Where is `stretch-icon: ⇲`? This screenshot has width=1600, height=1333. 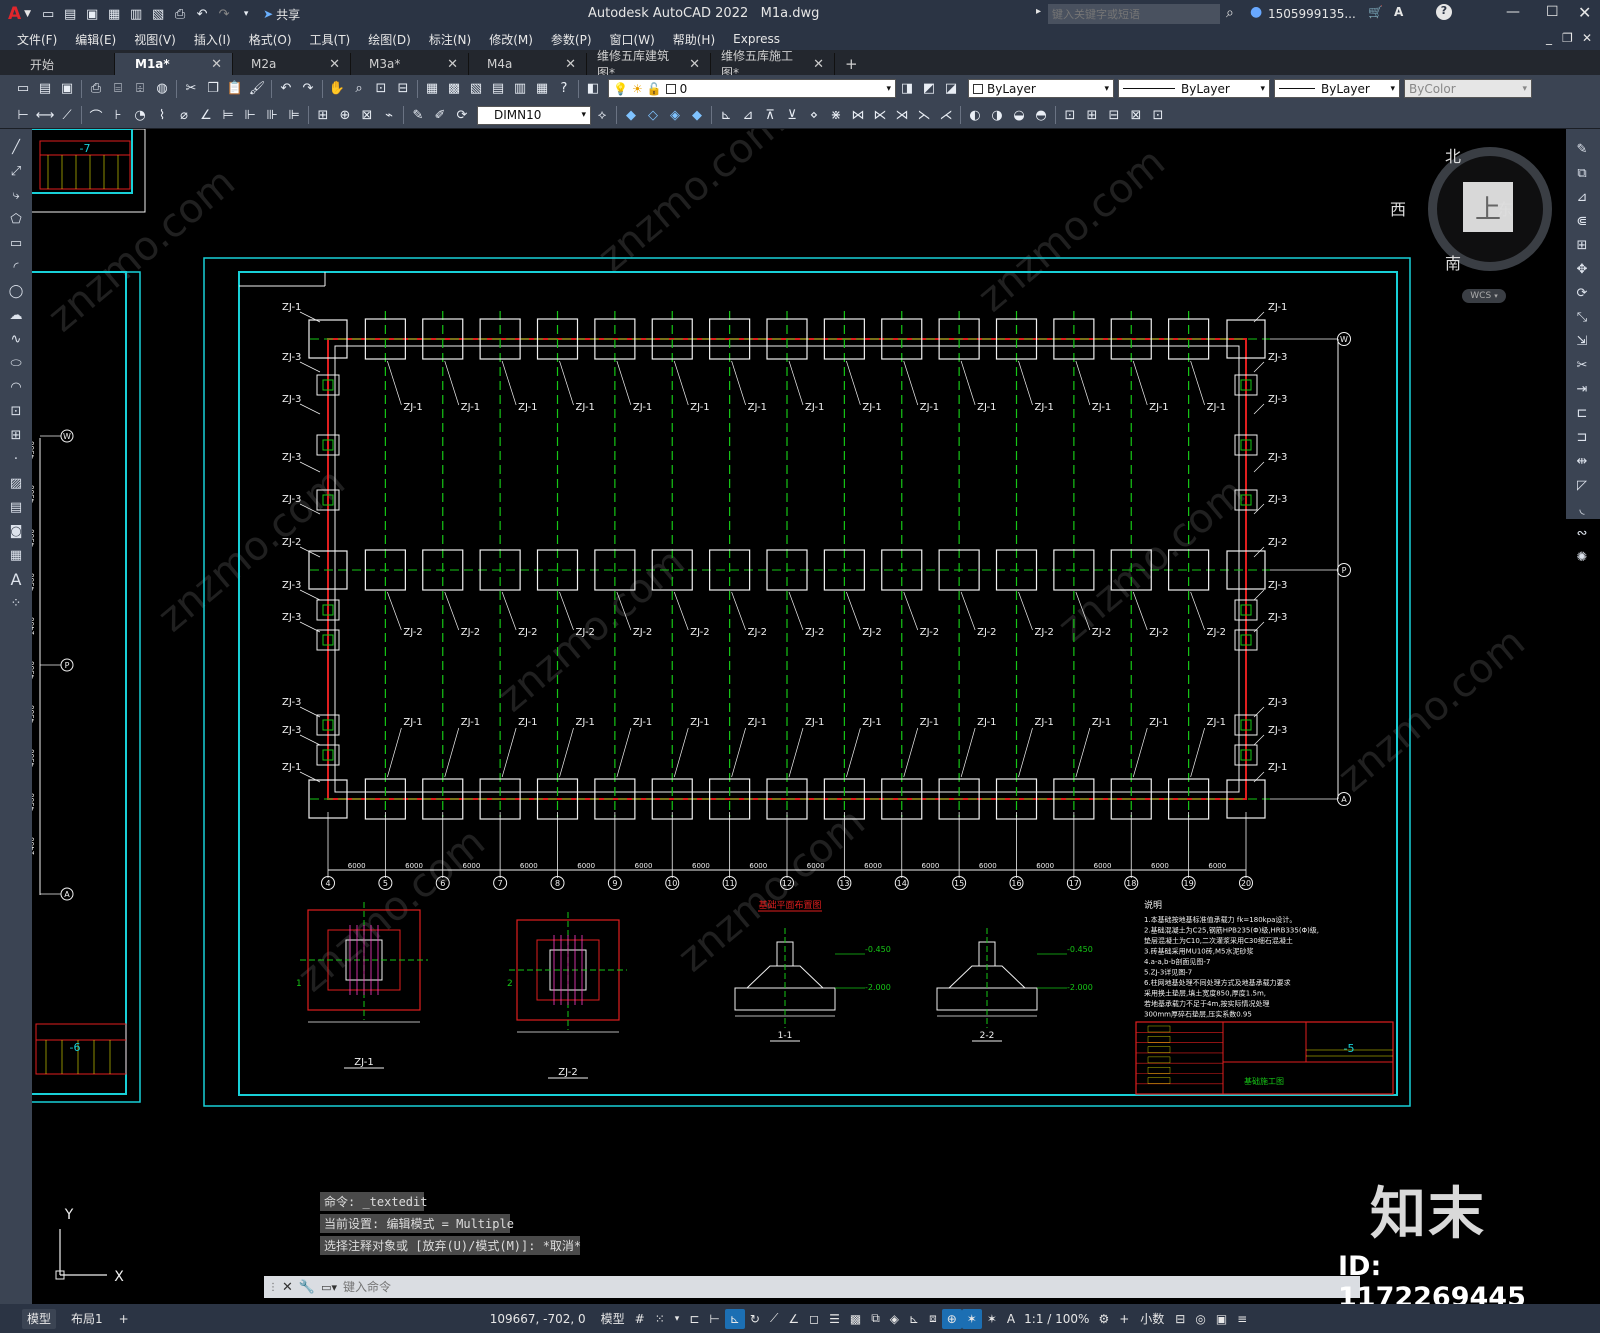 stretch-icon: ⇲ is located at coordinates (1582, 341).